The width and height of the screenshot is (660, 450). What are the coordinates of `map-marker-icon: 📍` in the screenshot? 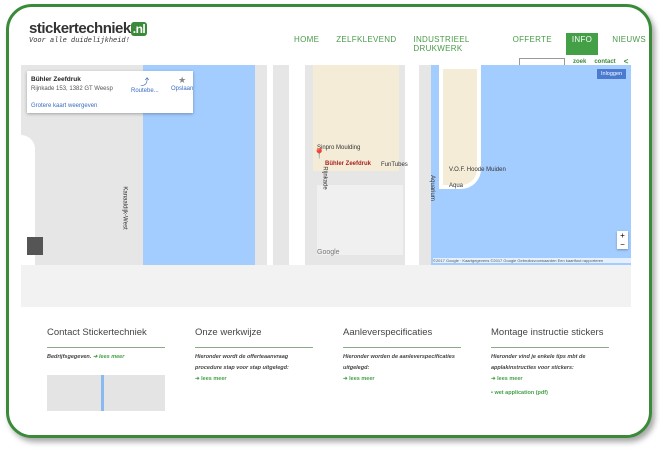 It's located at (319, 154).